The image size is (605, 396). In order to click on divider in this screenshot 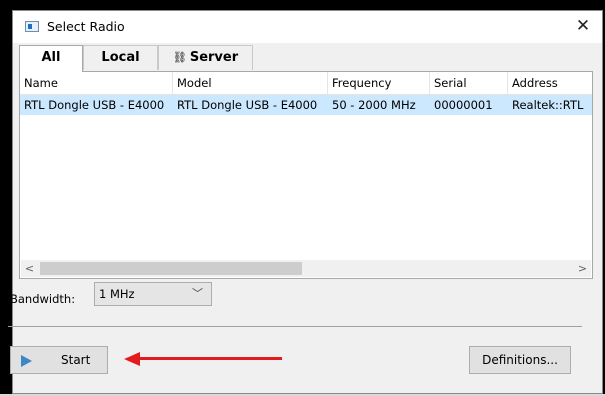, I will do `click(295, 326)`.